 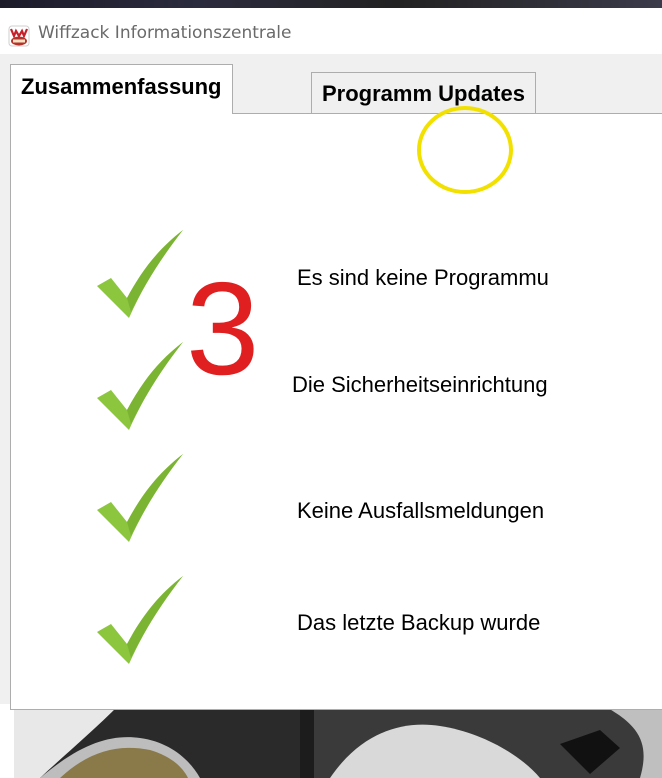 What do you see at coordinates (331, 741) in the screenshot?
I see `banner-photo` at bounding box center [331, 741].